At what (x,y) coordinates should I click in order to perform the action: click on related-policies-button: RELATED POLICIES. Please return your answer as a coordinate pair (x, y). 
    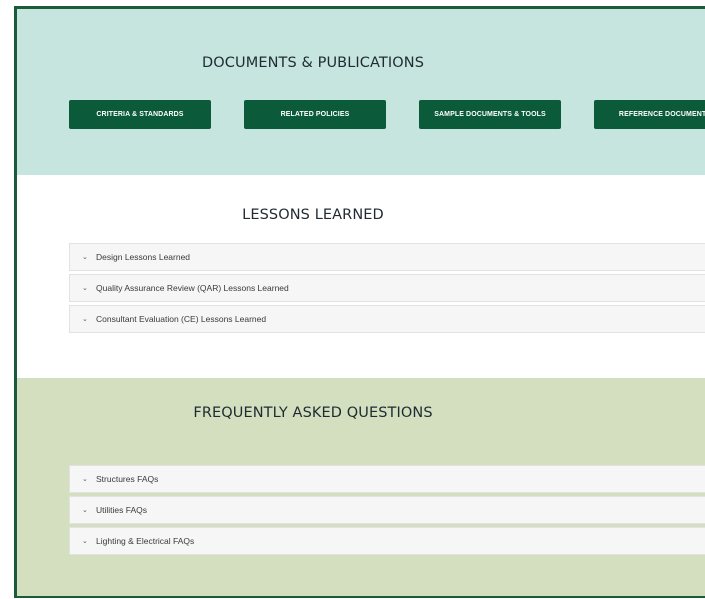
    Looking at the image, I should click on (315, 114).